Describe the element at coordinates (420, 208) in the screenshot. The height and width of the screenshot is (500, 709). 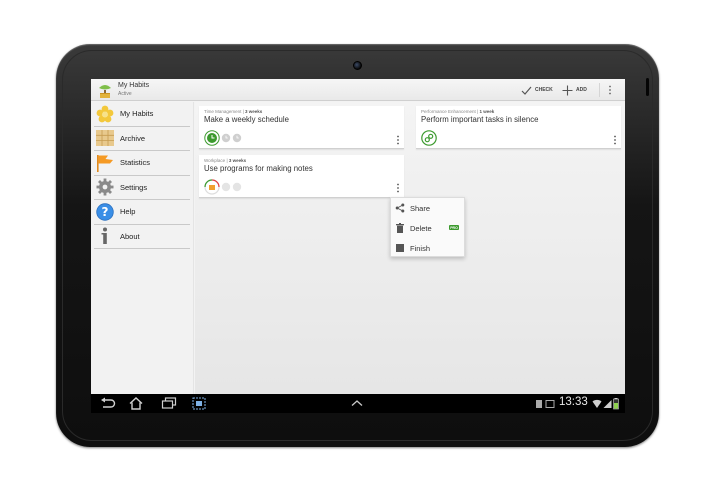
I see `menu-item-label: Share` at that location.